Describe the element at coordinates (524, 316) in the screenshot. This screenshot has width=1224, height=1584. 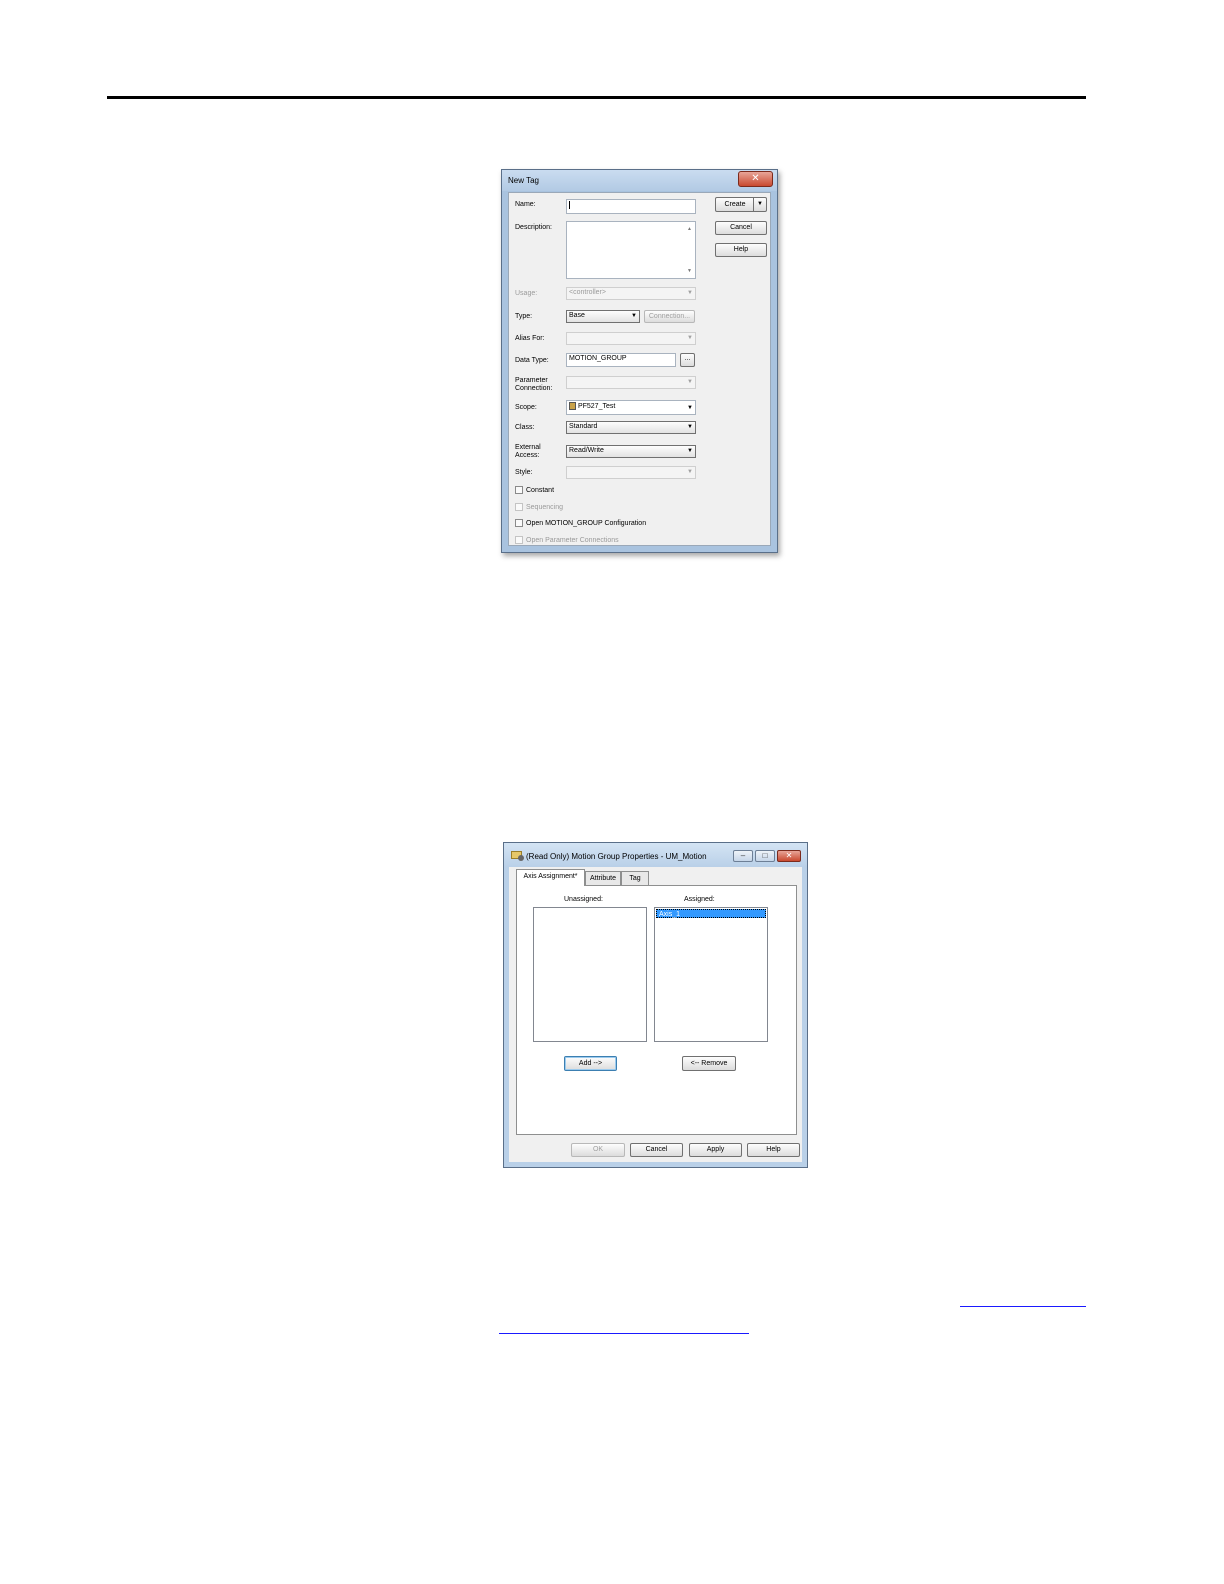
I see `type-label: Type:` at that location.